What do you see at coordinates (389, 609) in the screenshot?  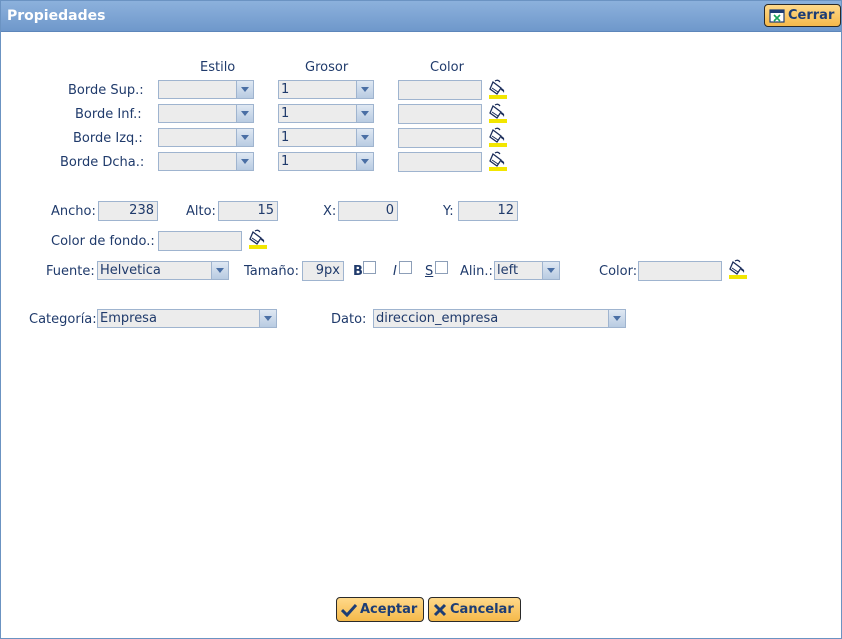 I see `accept-button-label: Aceptar` at bounding box center [389, 609].